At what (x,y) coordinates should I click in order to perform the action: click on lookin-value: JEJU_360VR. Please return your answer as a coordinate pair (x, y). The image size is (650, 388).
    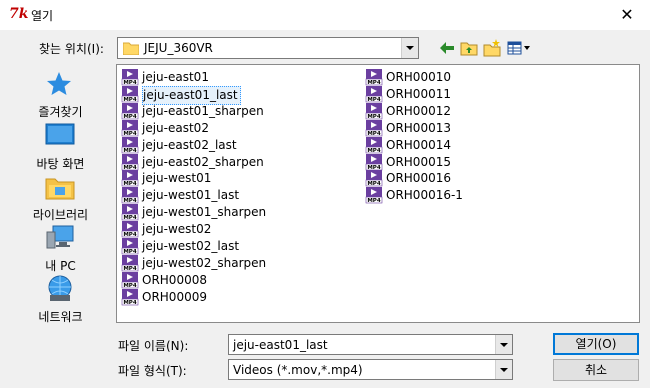
    Looking at the image, I should click on (178, 48).